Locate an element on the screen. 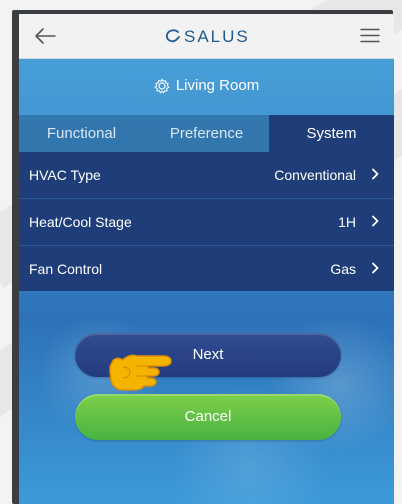 This screenshot has width=402, height=504. back-arrow-icon is located at coordinates (45, 36).